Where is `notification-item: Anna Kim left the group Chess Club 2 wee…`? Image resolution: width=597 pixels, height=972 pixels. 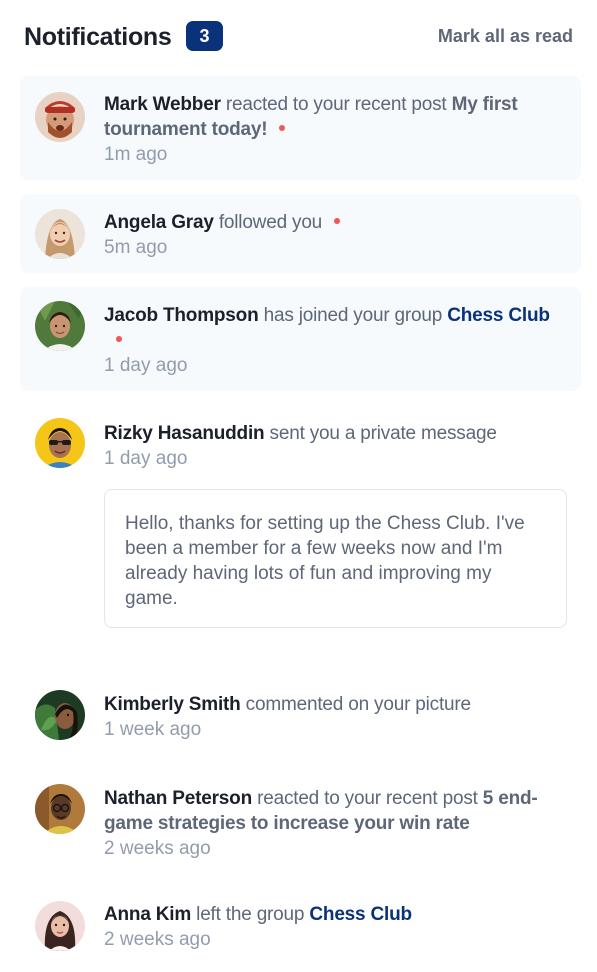
notification-item: Anna Kim left the group Chess Club 2 wee… is located at coordinates (300, 928).